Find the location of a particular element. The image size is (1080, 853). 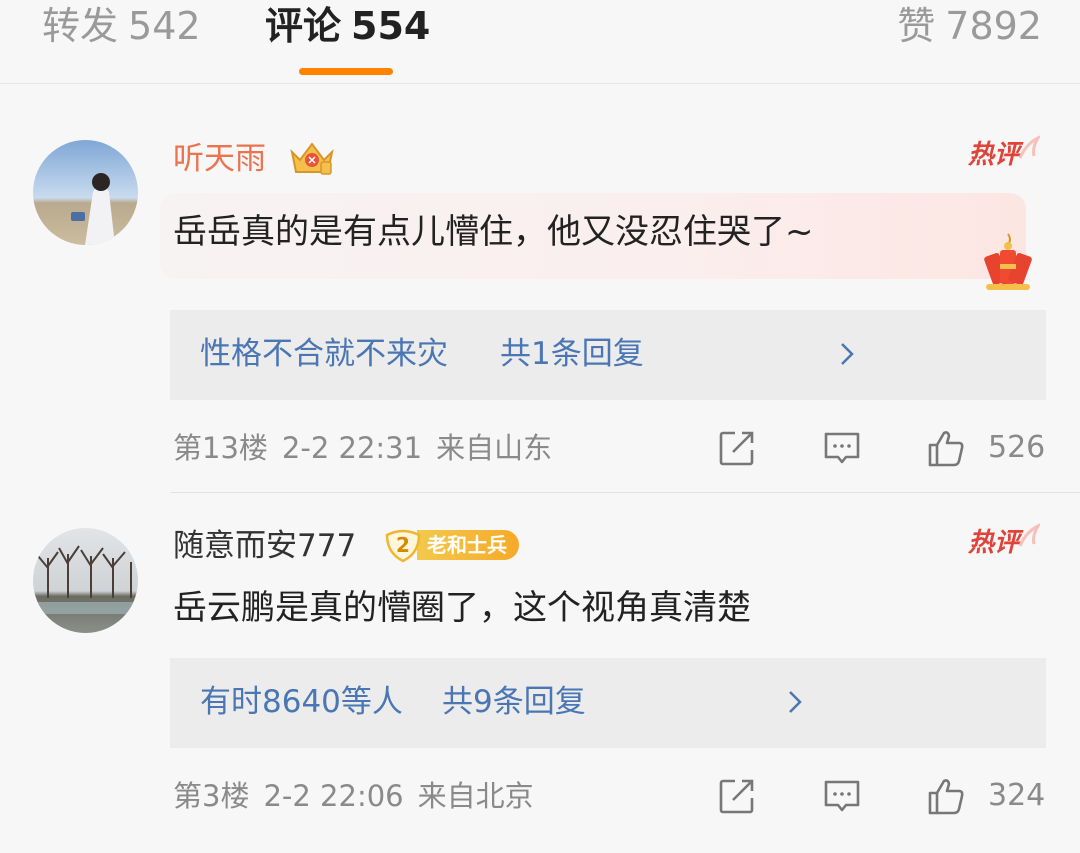

comment-meta: 第13楼 2-2 22:31 来自山东 is located at coordinates (362, 448).